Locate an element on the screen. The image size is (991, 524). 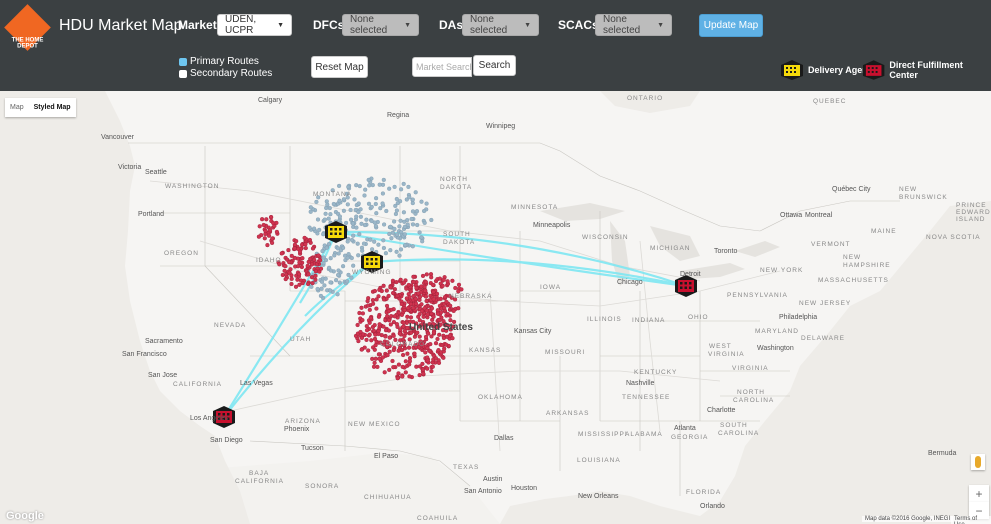
scacs-select: None selected ▼ is located at coordinates (633, 25).